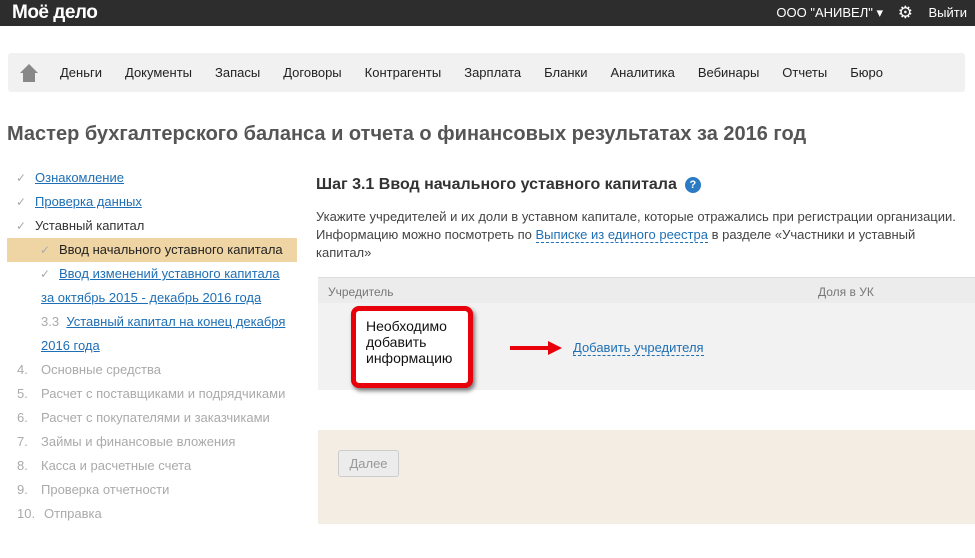 Image resolution: width=975 pixels, height=558 pixels. What do you see at coordinates (138, 441) in the screenshot?
I see `step-loans: Займы и финансовые вложения` at bounding box center [138, 441].